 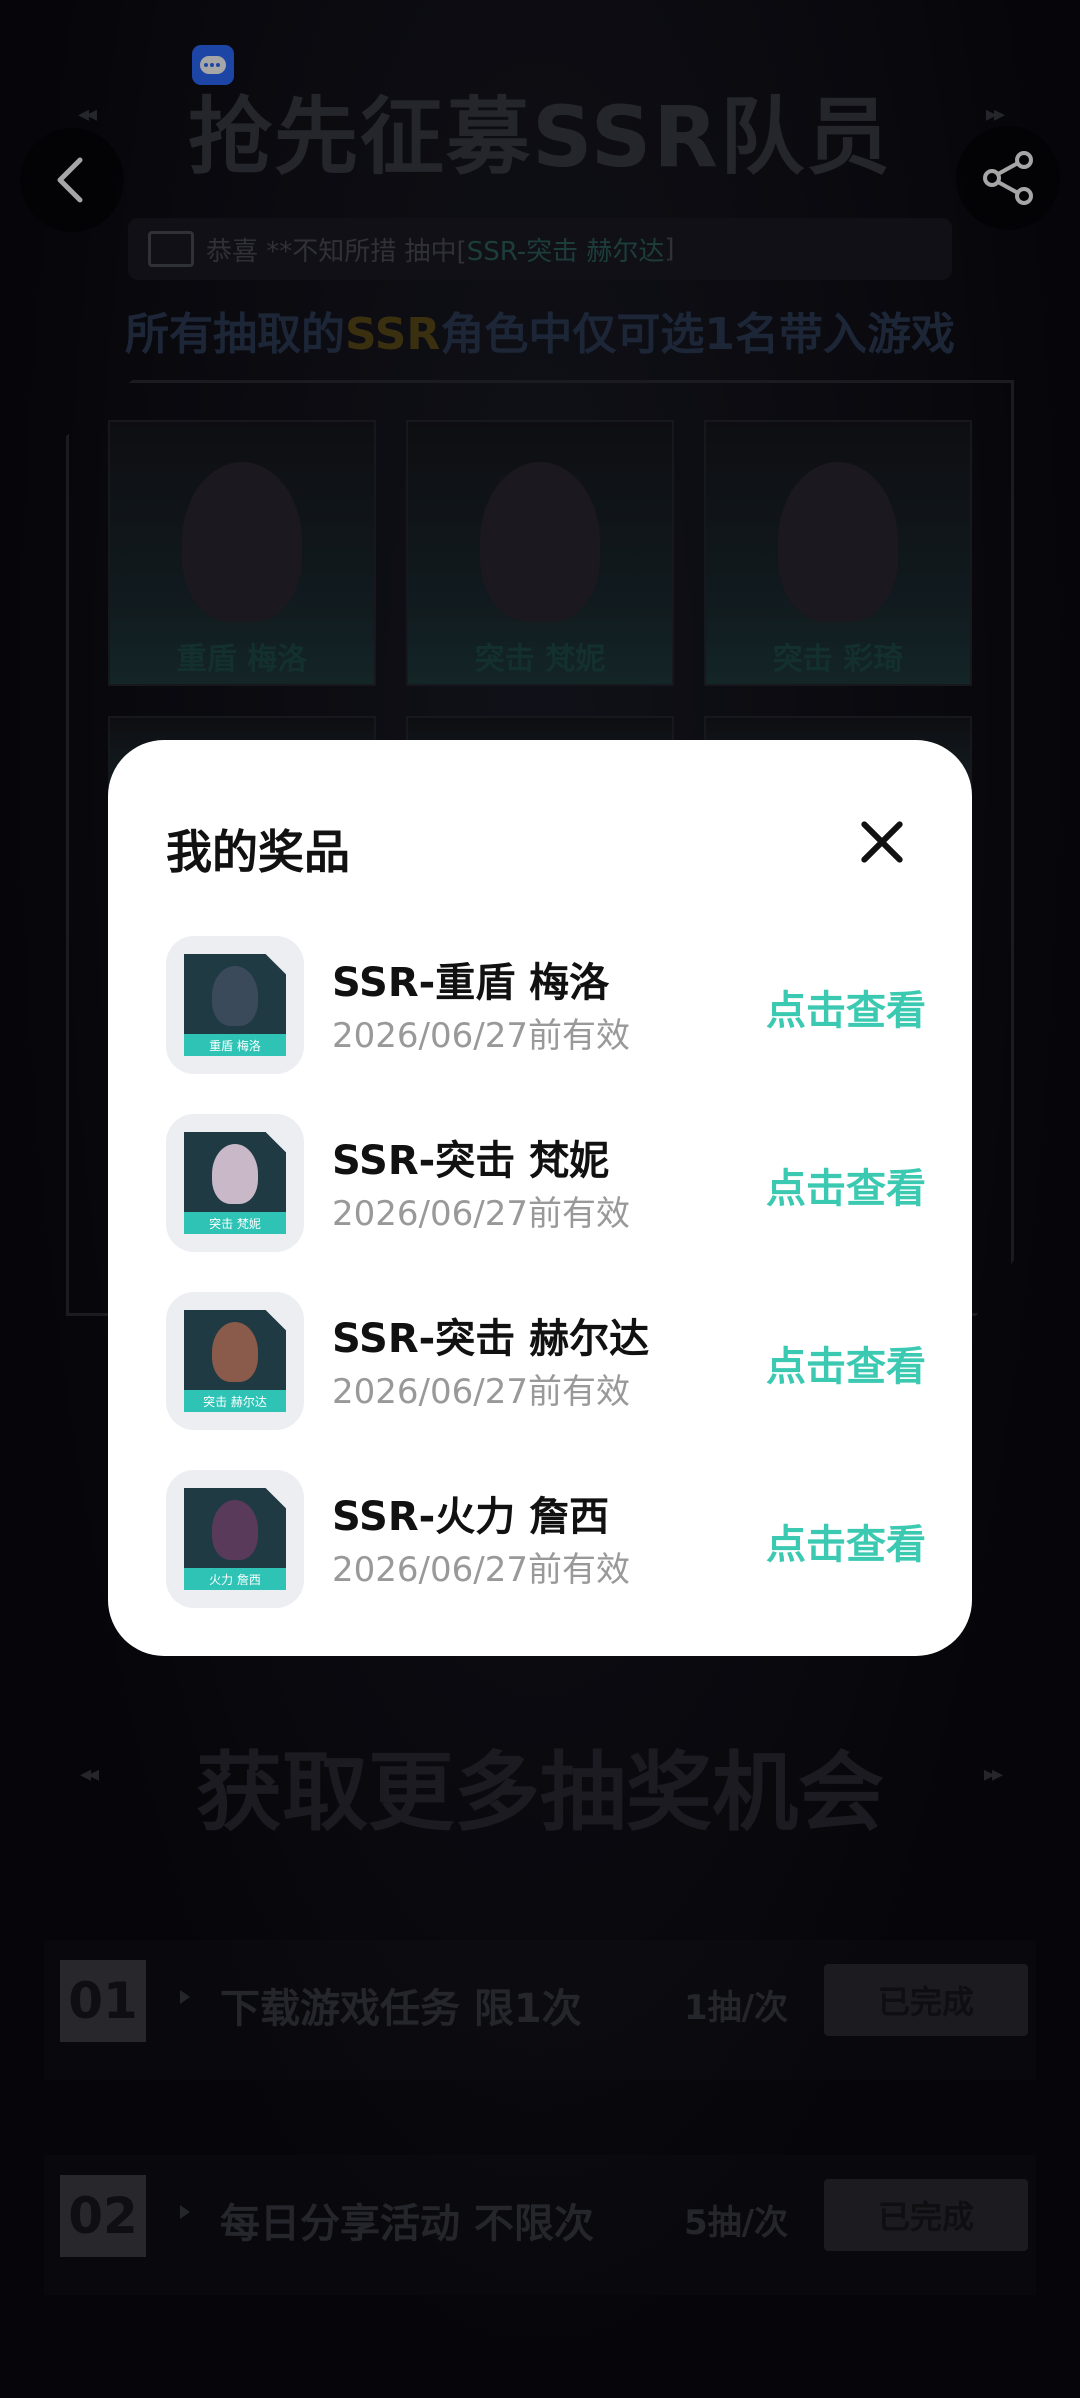 What do you see at coordinates (235, 1046) in the screenshot?
I see `card-label: 重盾 梅洛` at bounding box center [235, 1046].